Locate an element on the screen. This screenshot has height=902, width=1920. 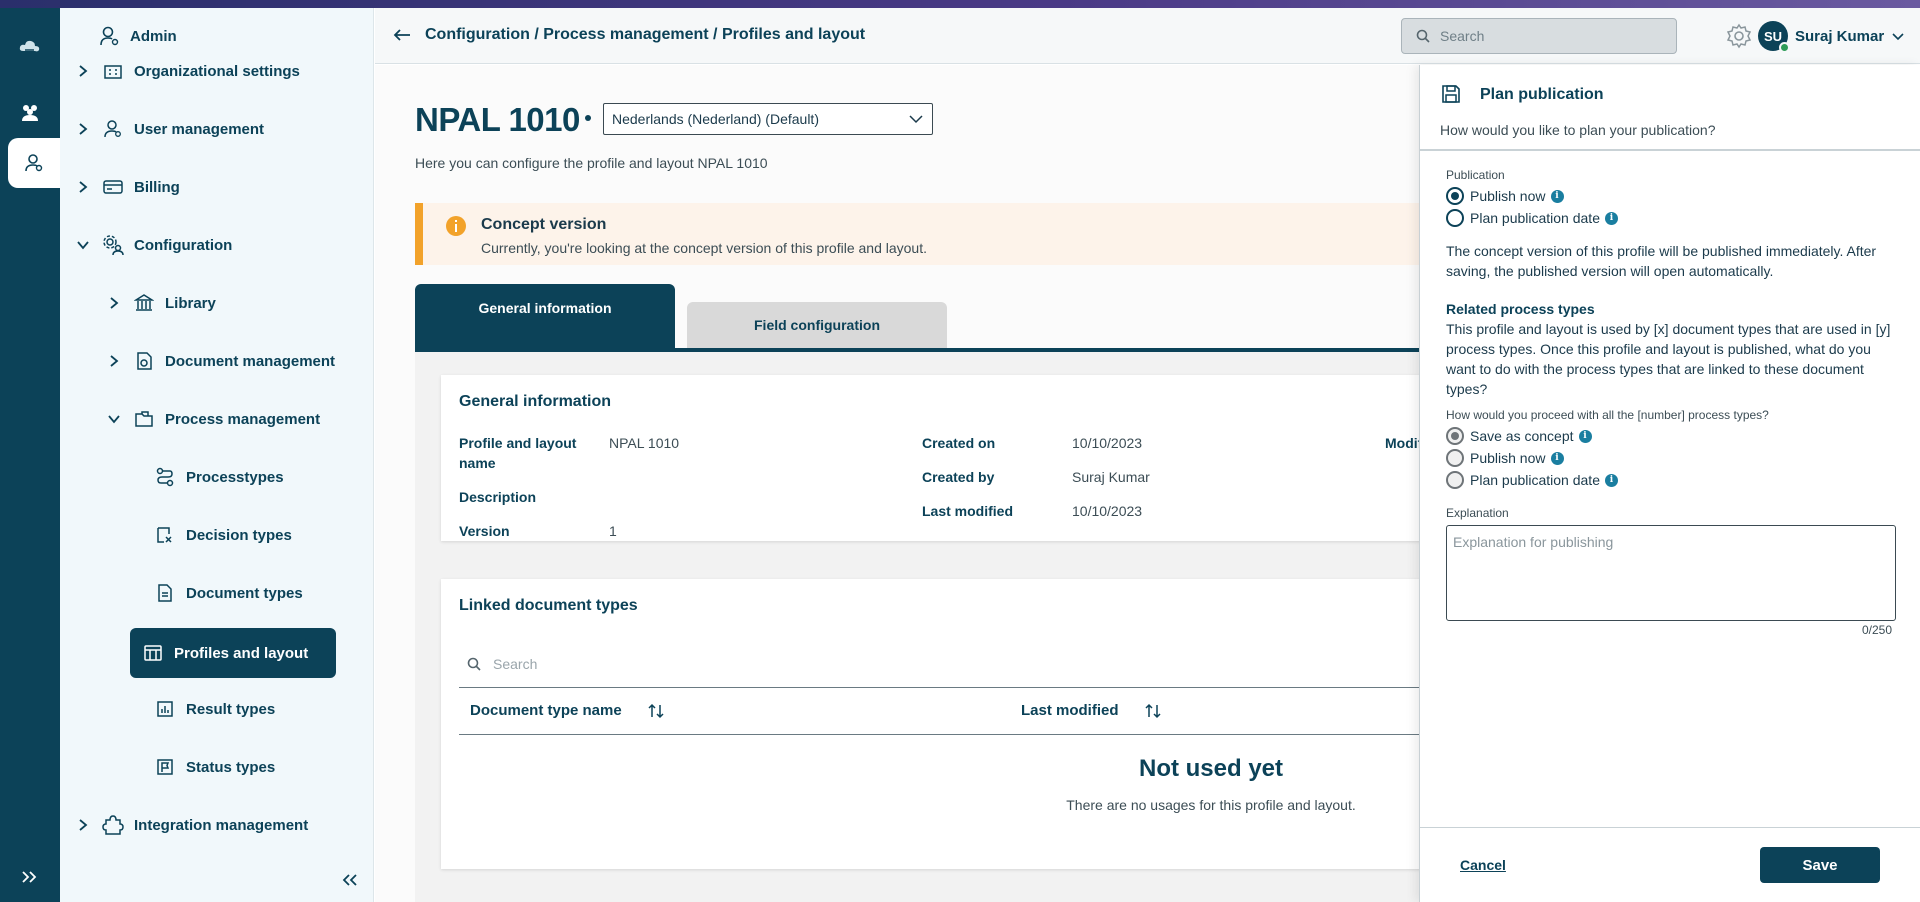
radio-publish-now: Publish now i is located at coordinates (1505, 196).